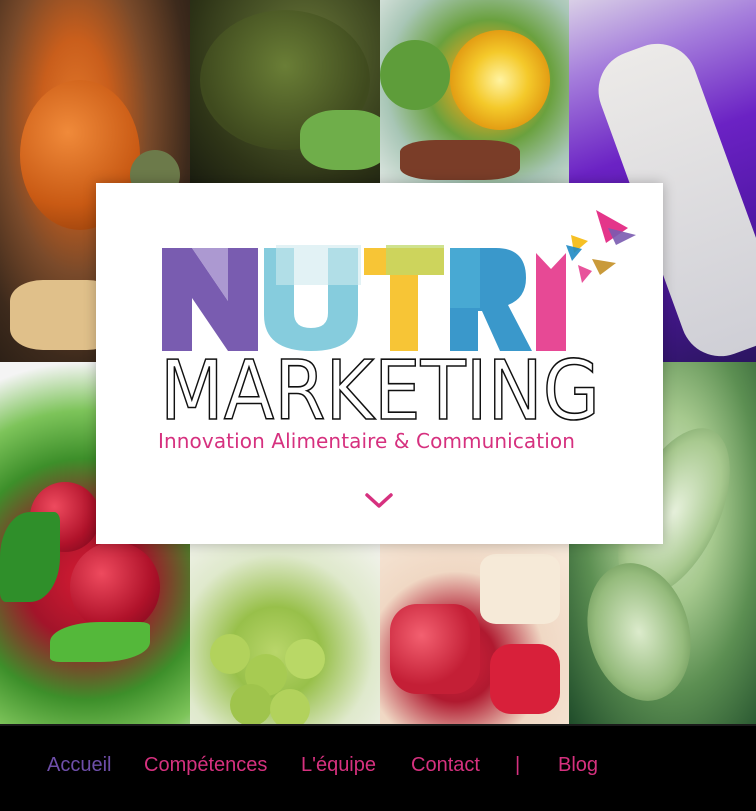 The image size is (756, 811). What do you see at coordinates (379, 501) in the screenshot?
I see `chevron-down-icon` at bounding box center [379, 501].